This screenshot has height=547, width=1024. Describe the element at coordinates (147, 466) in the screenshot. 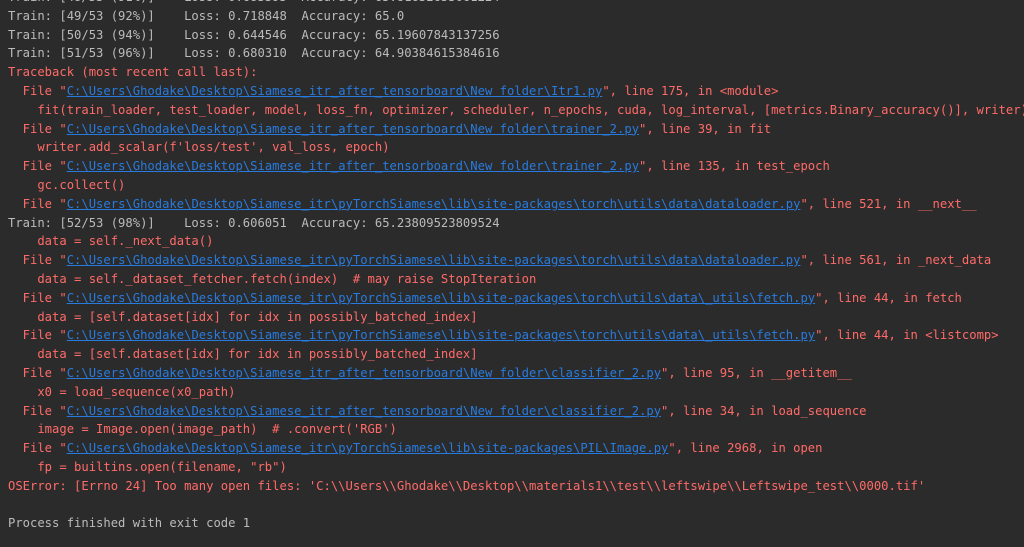

I see `line-text: fp = builtins.open(filename, "rb")` at that location.